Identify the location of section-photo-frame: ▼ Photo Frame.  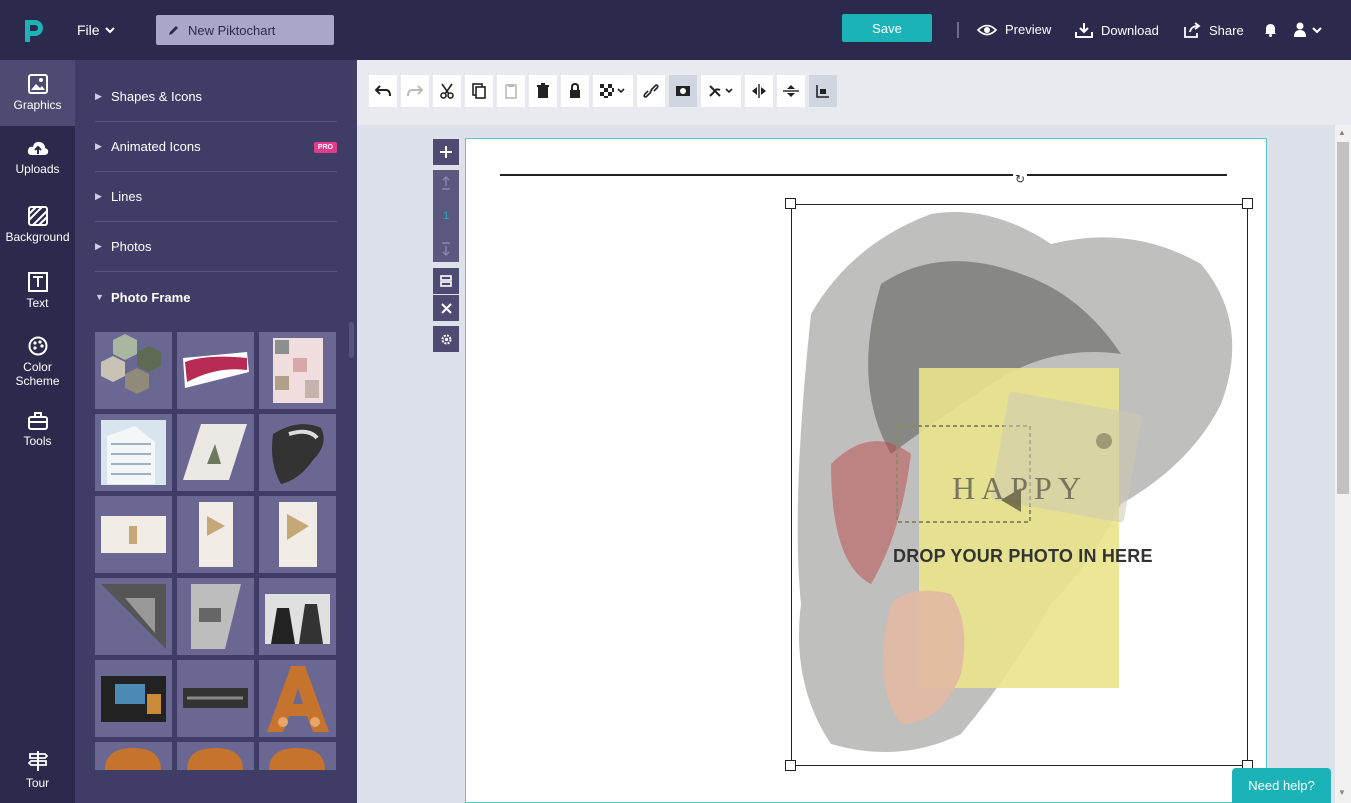
(216, 297).